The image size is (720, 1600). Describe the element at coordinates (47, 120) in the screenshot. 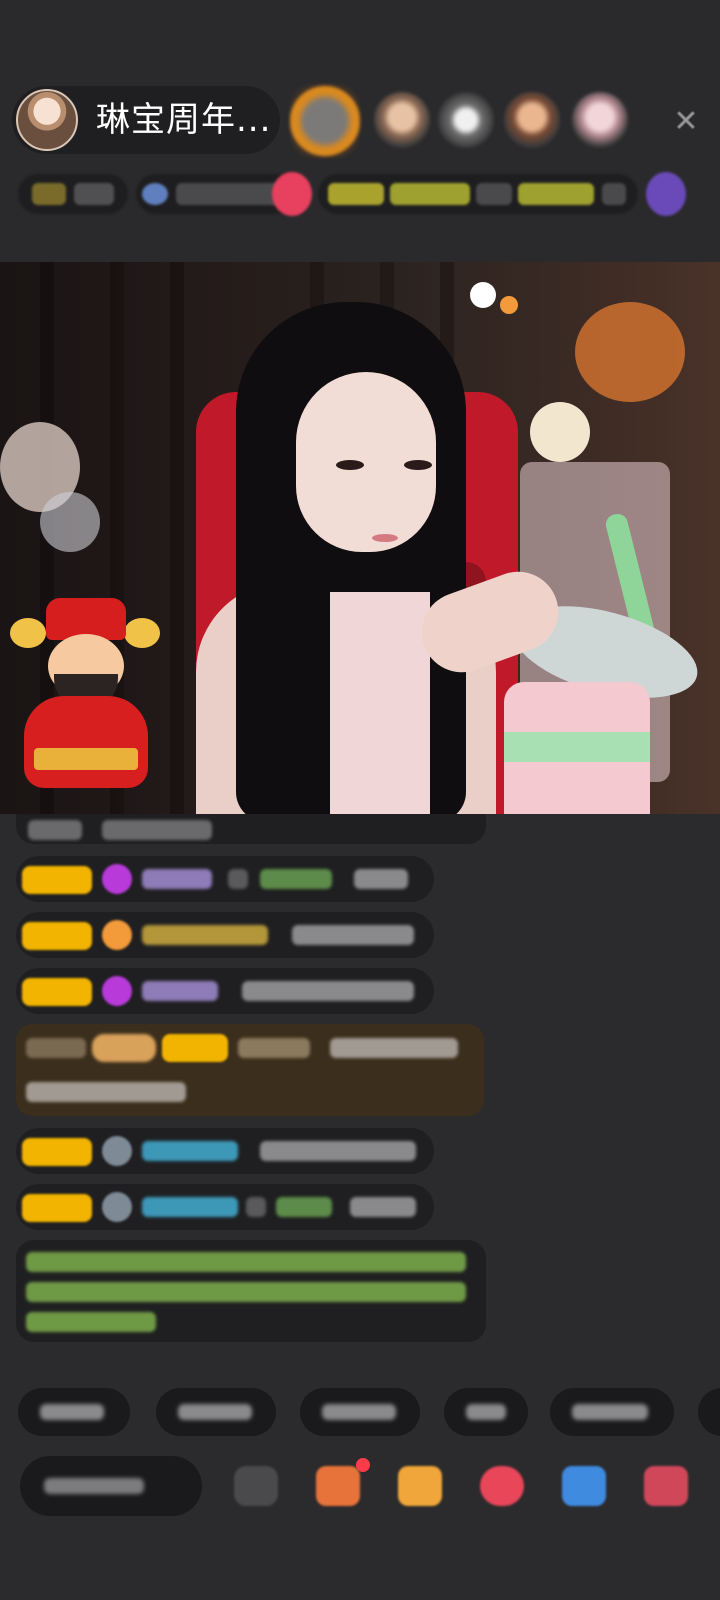

I see `streamer-avatar` at that location.